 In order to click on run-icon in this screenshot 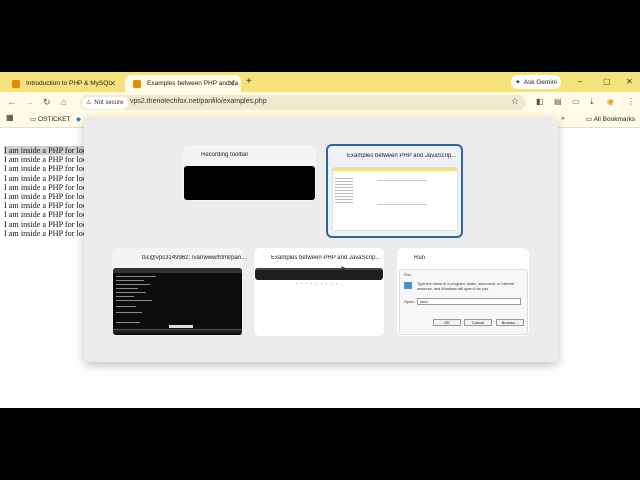, I will do `click(408, 285)`.